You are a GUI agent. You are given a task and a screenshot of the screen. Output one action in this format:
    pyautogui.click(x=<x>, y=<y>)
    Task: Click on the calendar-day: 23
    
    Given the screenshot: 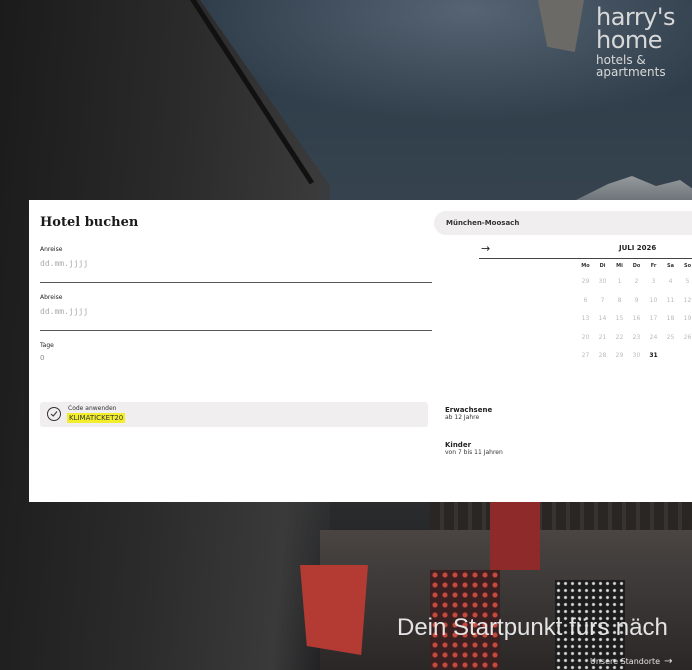 What is the action you would take?
    pyautogui.click(x=636, y=337)
    